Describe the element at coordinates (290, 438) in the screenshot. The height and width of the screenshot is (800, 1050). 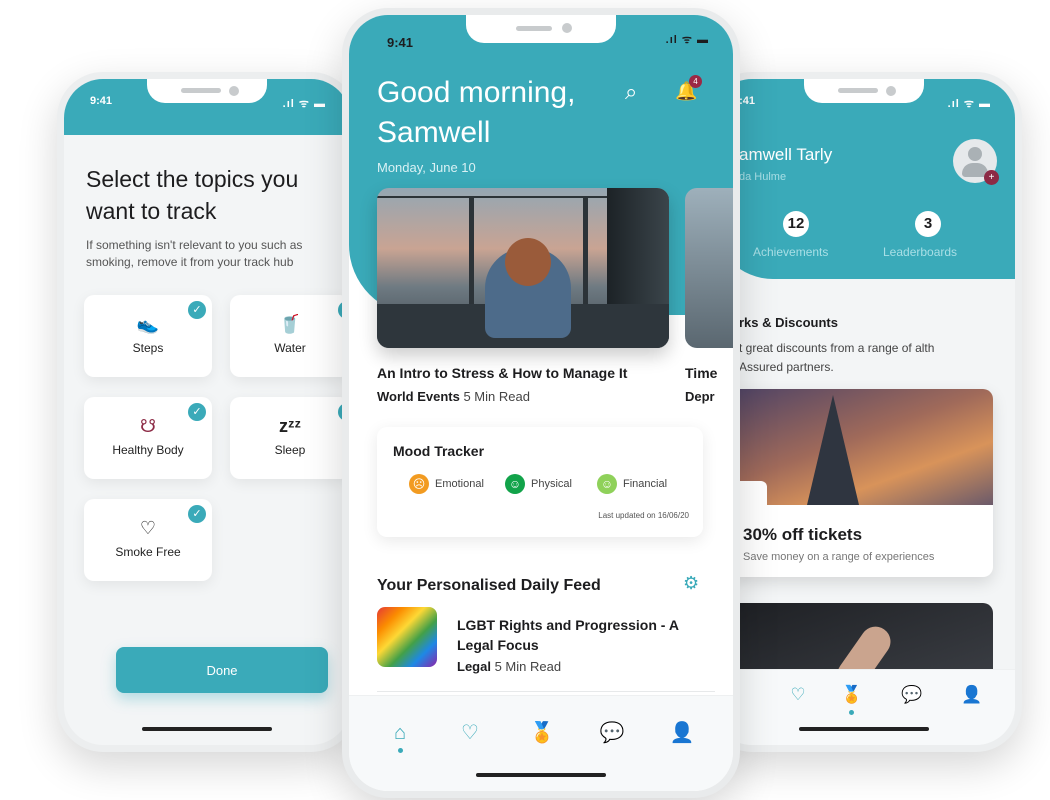
I see `topic-card-sleep: zᶻᶻ Sleep ✓` at that location.